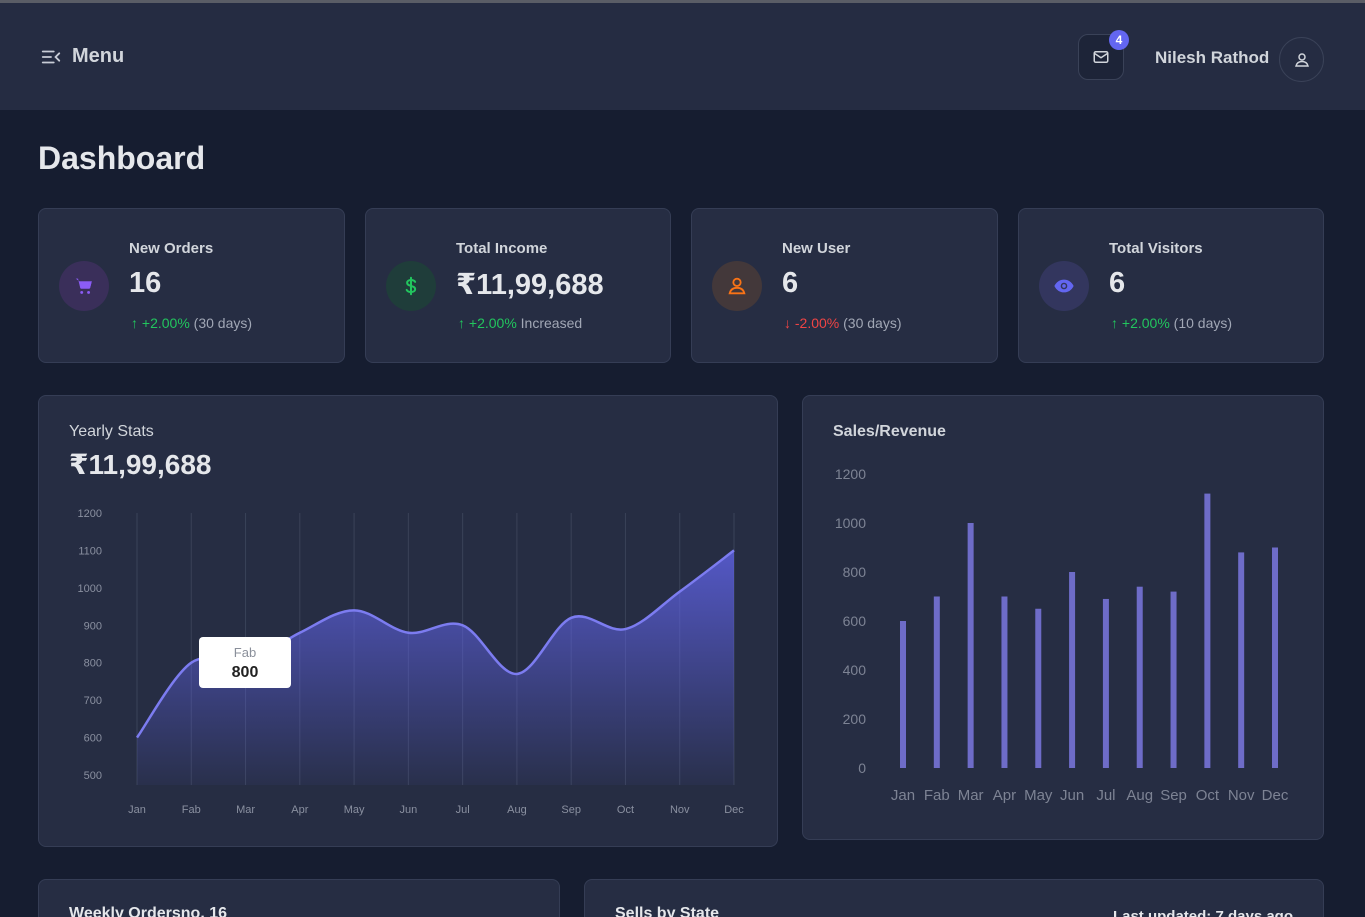 The width and height of the screenshot is (1365, 917). Describe the element at coordinates (1105, 795) in the screenshot. I see `x-tick-label: Jul` at that location.